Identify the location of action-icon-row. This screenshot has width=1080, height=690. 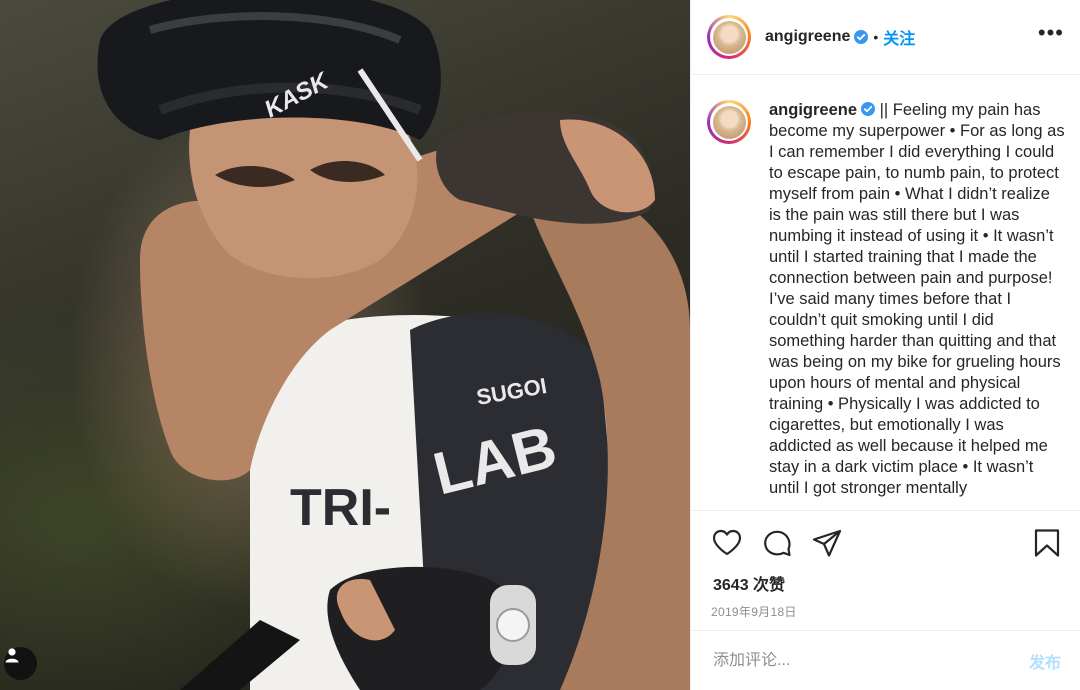
(887, 543).